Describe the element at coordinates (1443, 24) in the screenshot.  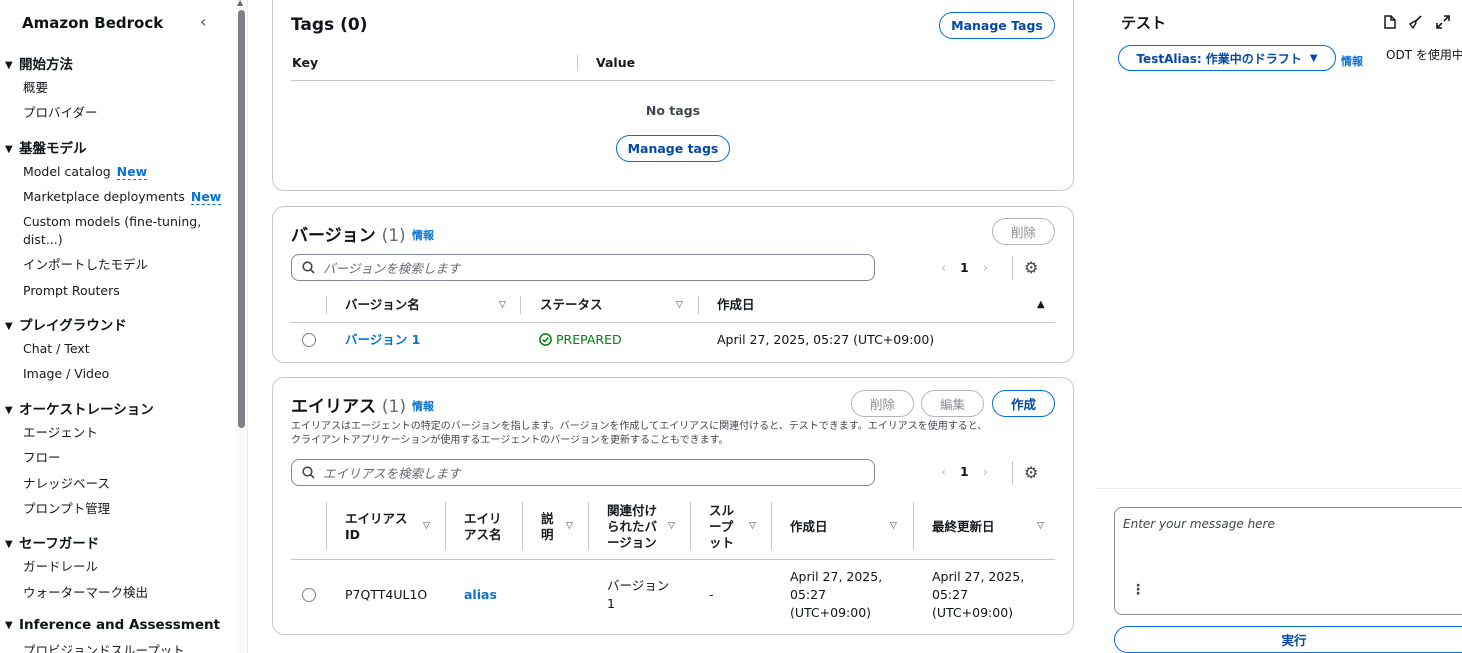
I see `expand-icon` at that location.